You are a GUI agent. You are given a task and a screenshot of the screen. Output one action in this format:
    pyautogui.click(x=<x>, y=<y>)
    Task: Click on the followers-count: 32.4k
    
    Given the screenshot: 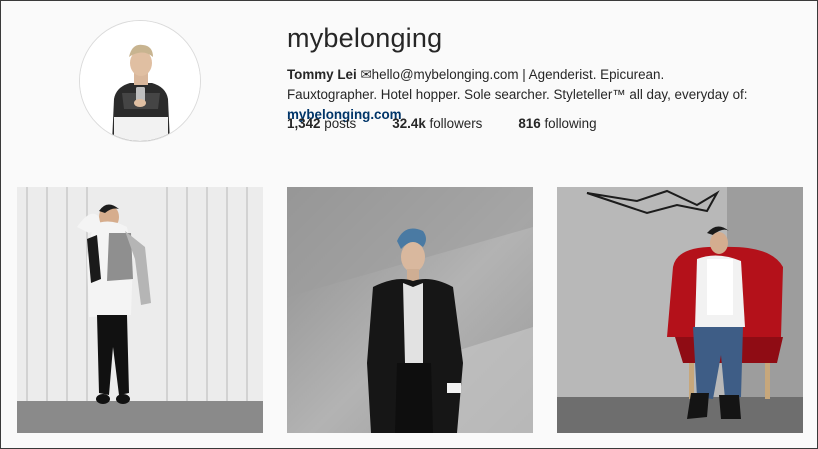 What is the action you would take?
    pyautogui.click(x=409, y=123)
    